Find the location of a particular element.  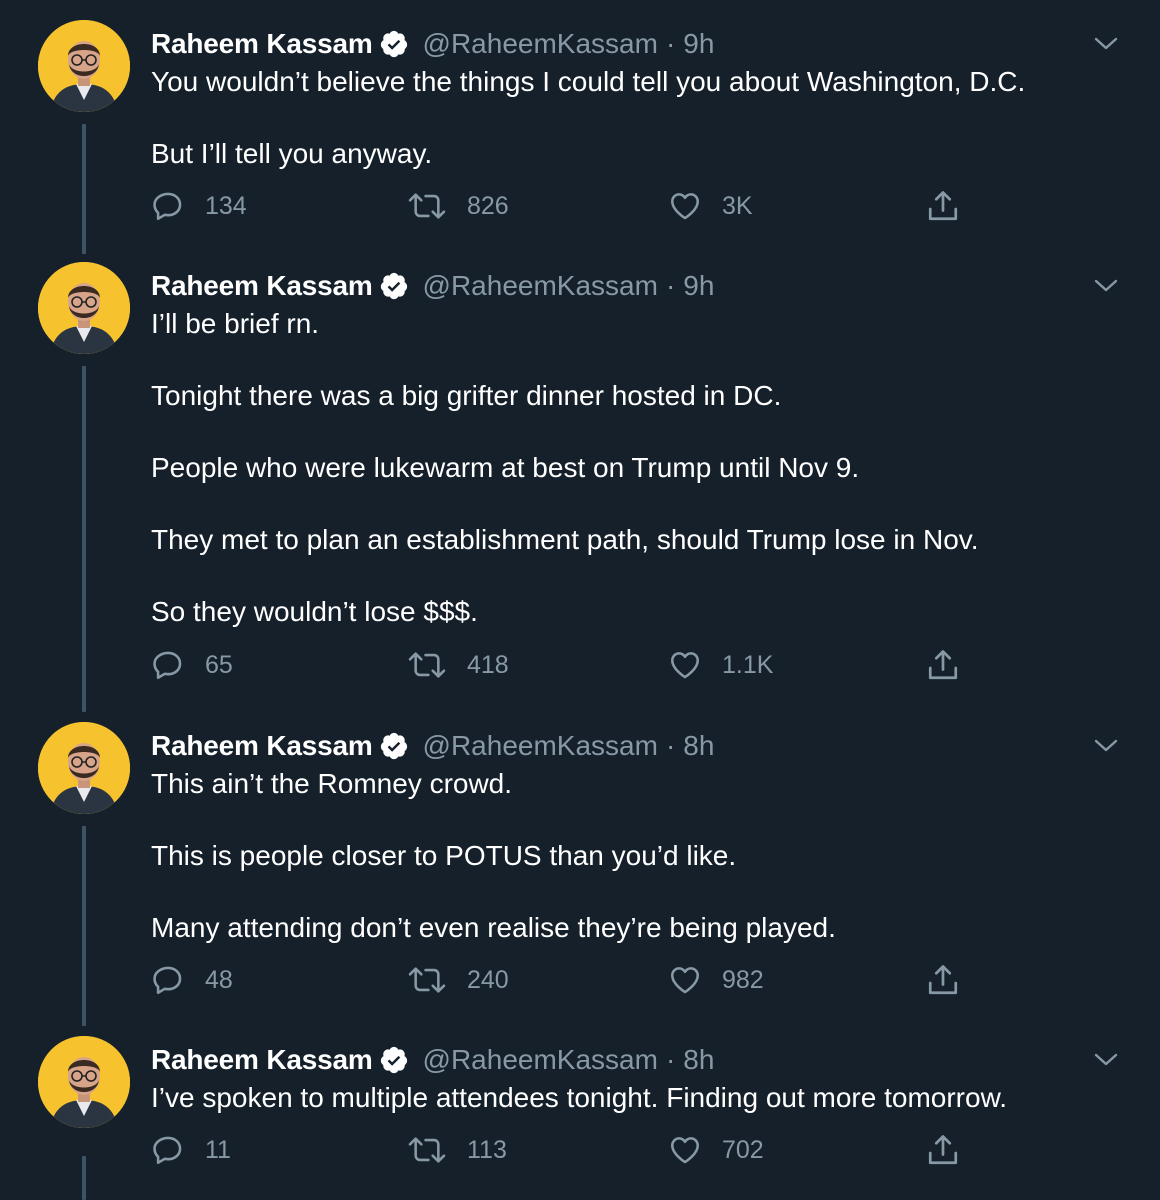

retweet-count: 113 is located at coordinates (487, 1149).